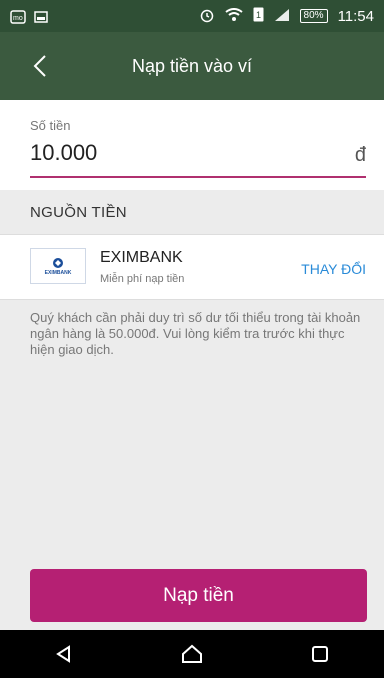 The width and height of the screenshot is (384, 678). I want to click on alarm-icon, so click(207, 16).